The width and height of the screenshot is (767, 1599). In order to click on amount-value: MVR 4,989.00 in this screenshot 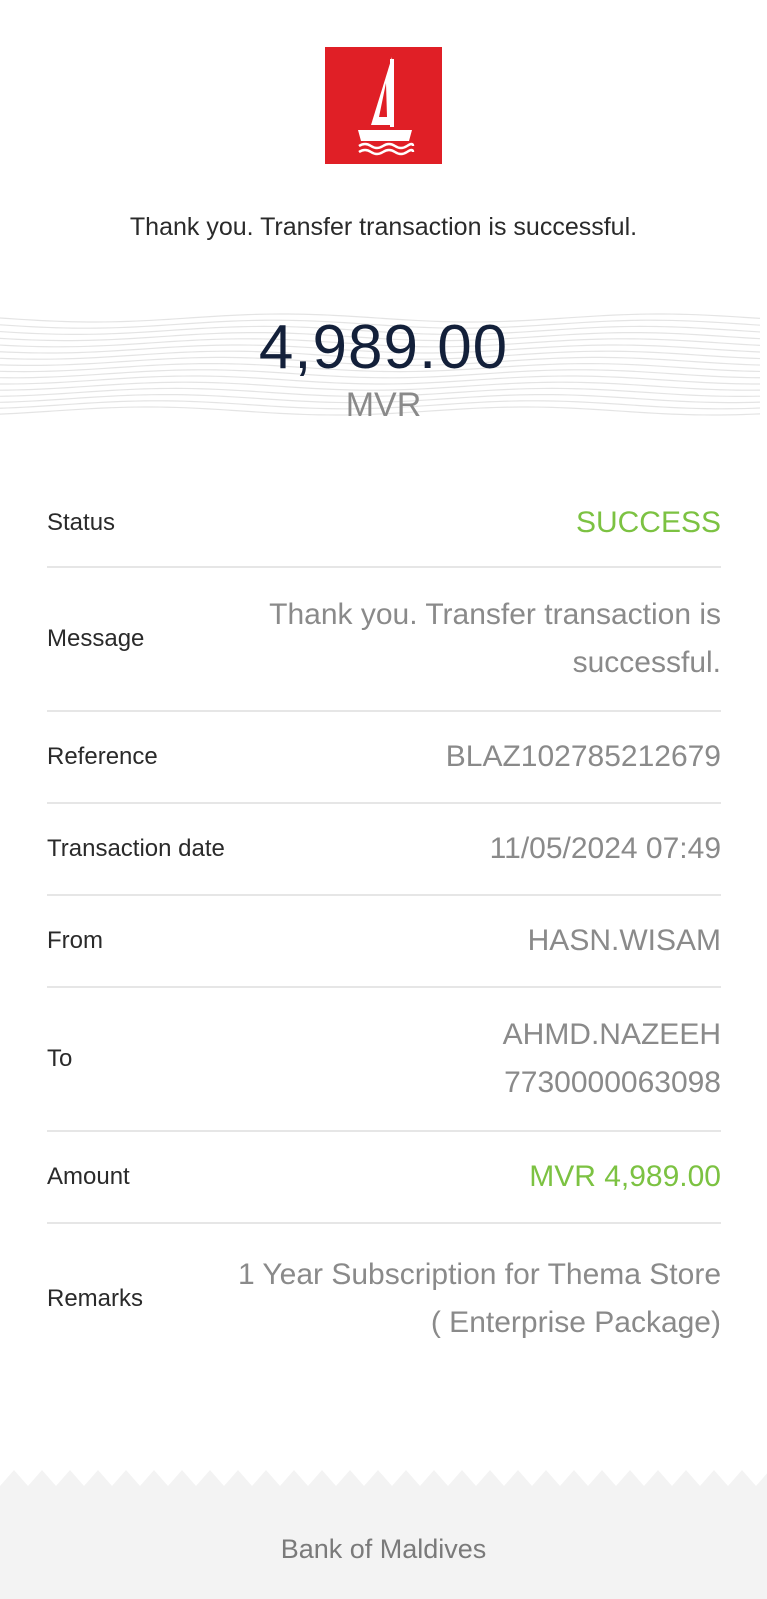, I will do `click(625, 1176)`.